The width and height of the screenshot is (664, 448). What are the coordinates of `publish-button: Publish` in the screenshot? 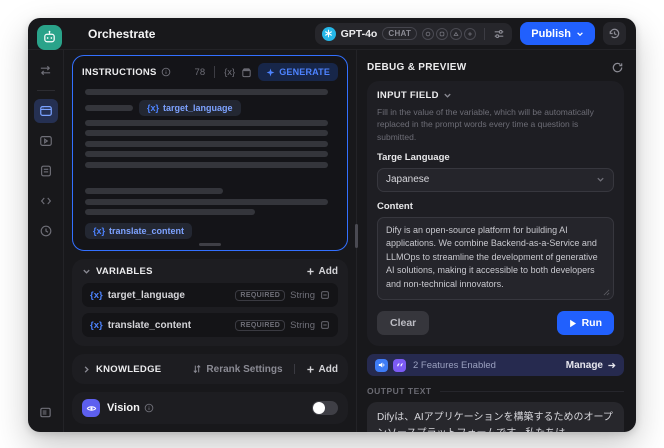 It's located at (557, 33).